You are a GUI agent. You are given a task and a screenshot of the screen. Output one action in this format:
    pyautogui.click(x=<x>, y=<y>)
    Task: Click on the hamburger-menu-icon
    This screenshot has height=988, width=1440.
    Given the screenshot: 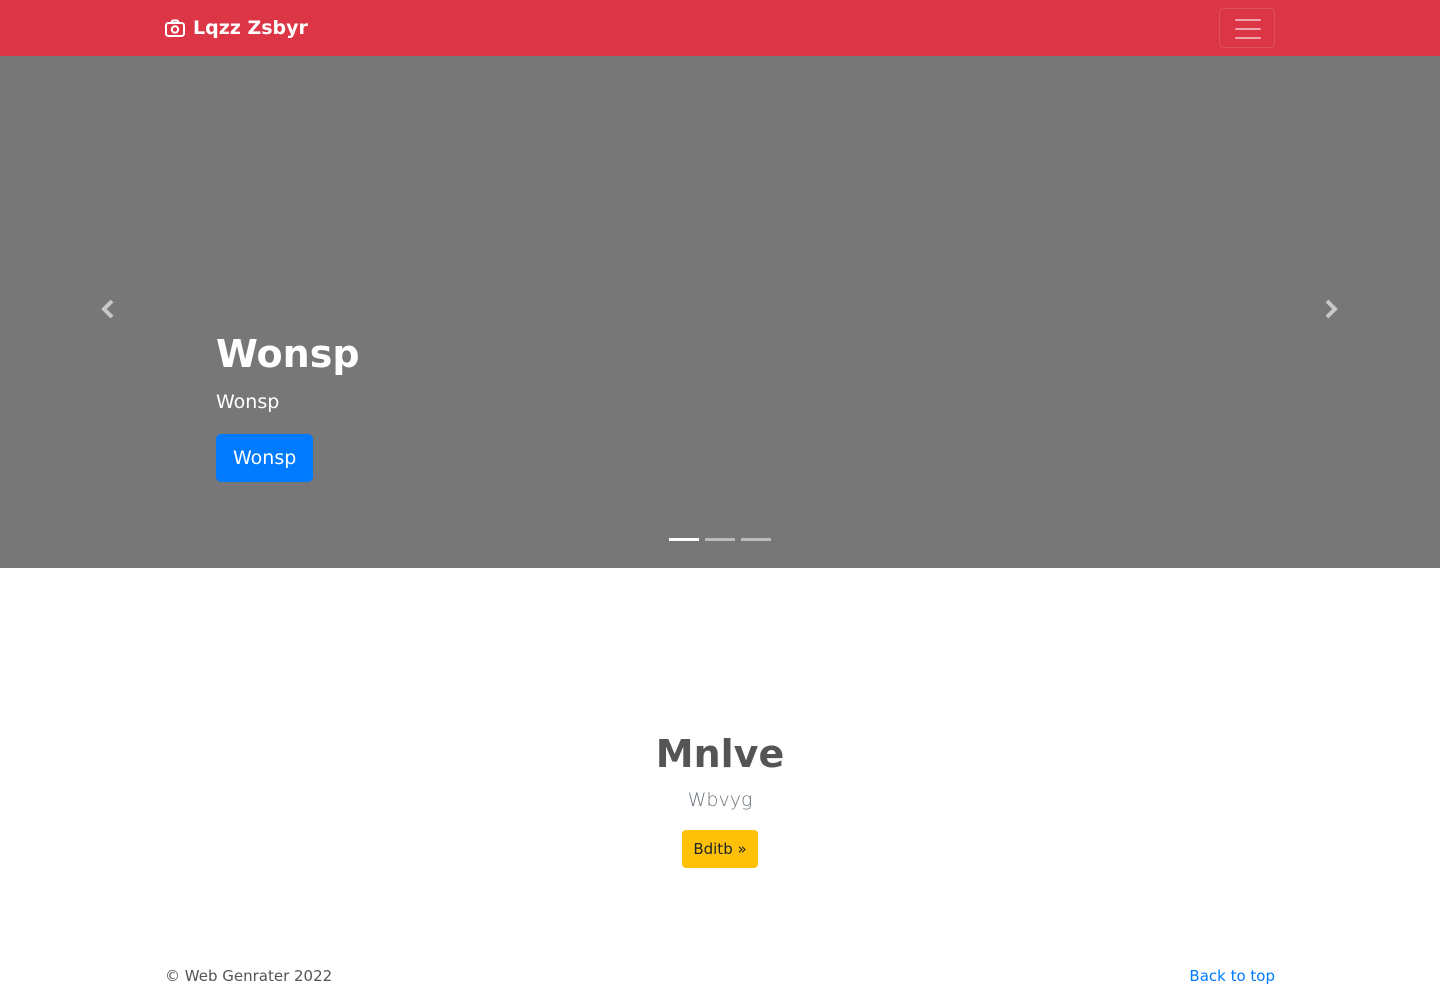 What is the action you would take?
    pyautogui.click(x=1248, y=29)
    